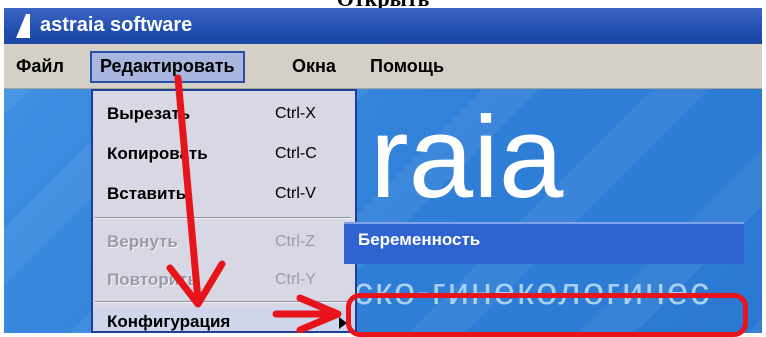 The width and height of the screenshot is (766, 337). What do you see at coordinates (544, 243) in the screenshot?
I see `configuration-submenu: Беременность` at bounding box center [544, 243].